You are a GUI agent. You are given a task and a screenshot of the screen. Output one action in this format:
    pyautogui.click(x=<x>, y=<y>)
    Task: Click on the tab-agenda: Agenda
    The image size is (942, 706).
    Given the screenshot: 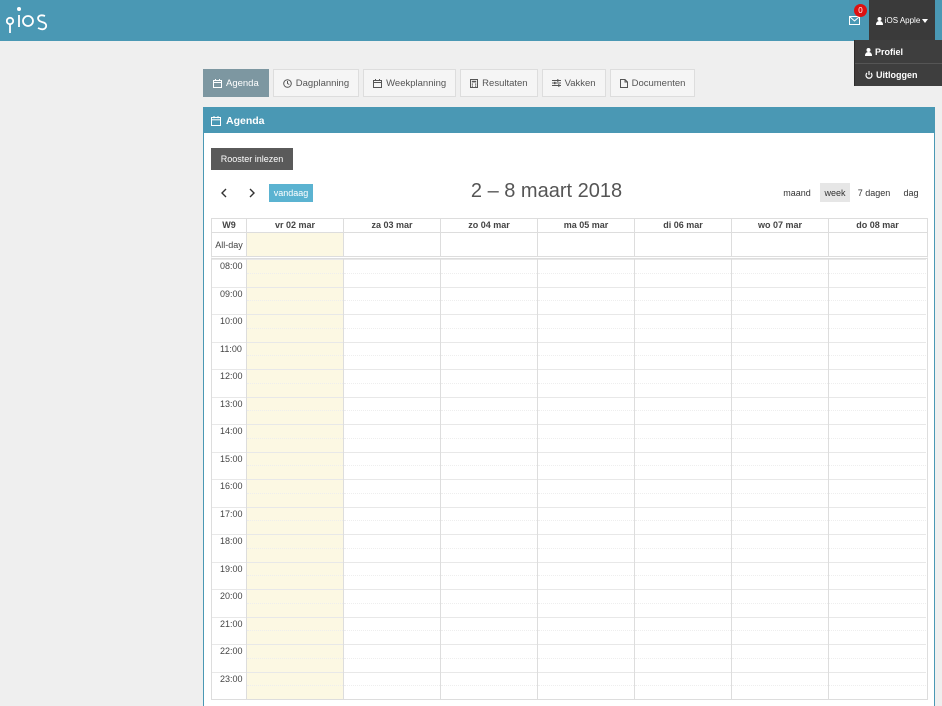 What is the action you would take?
    pyautogui.click(x=236, y=83)
    